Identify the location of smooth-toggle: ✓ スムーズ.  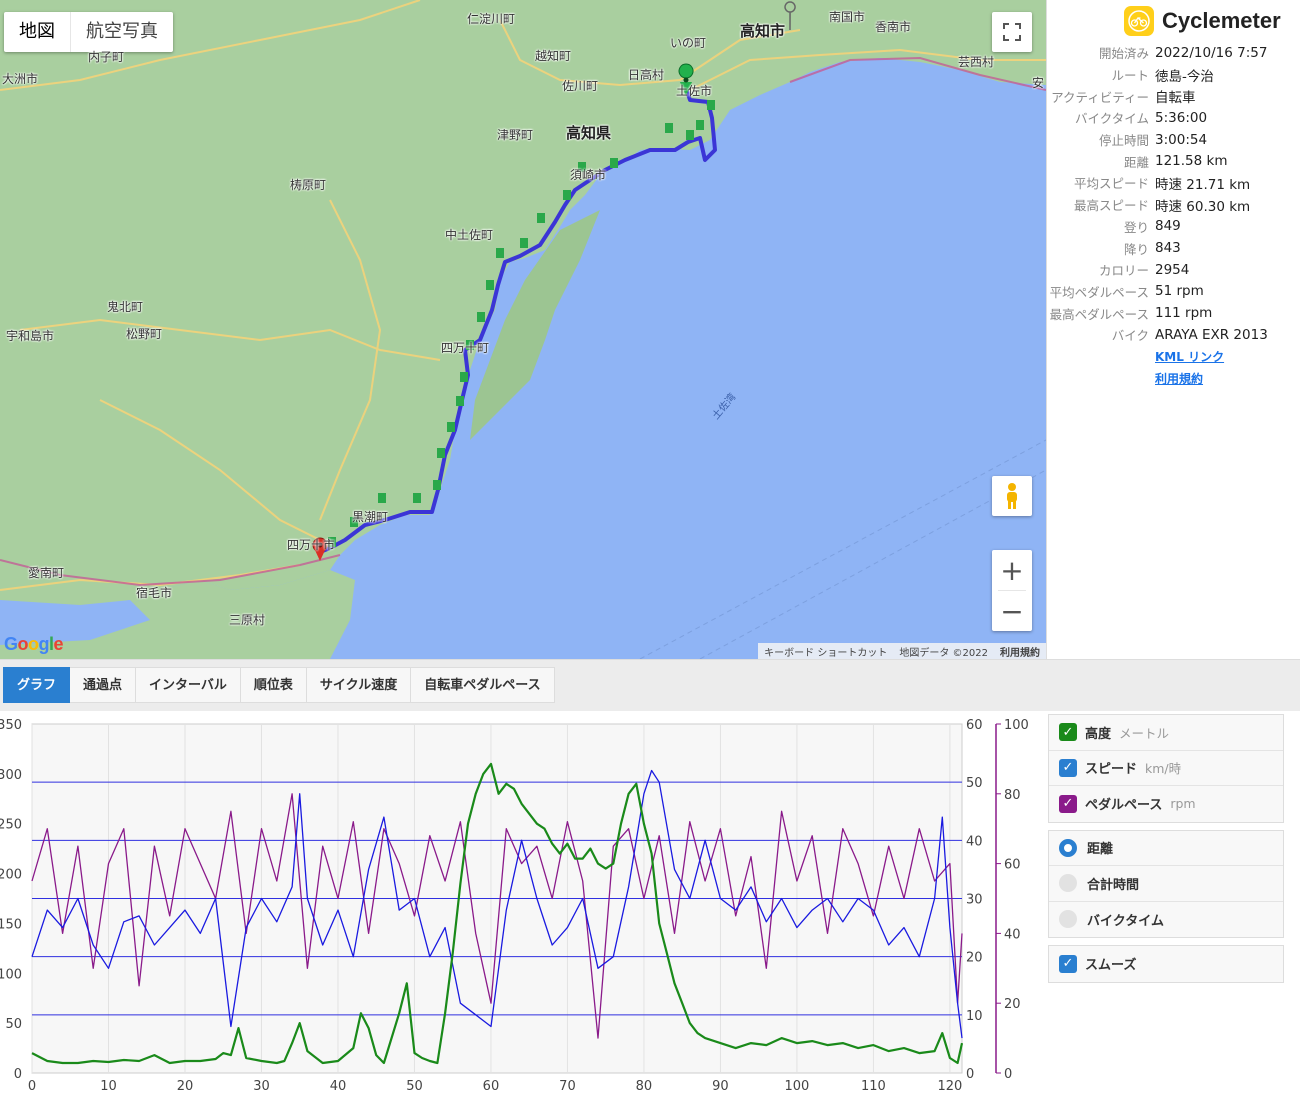
(1166, 964).